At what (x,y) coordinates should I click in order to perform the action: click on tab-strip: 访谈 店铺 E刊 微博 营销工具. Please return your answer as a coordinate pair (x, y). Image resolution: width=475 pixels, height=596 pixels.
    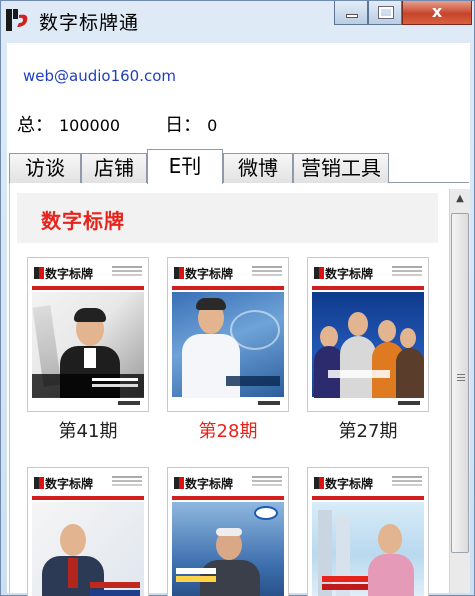
    Looking at the image, I should click on (239, 166).